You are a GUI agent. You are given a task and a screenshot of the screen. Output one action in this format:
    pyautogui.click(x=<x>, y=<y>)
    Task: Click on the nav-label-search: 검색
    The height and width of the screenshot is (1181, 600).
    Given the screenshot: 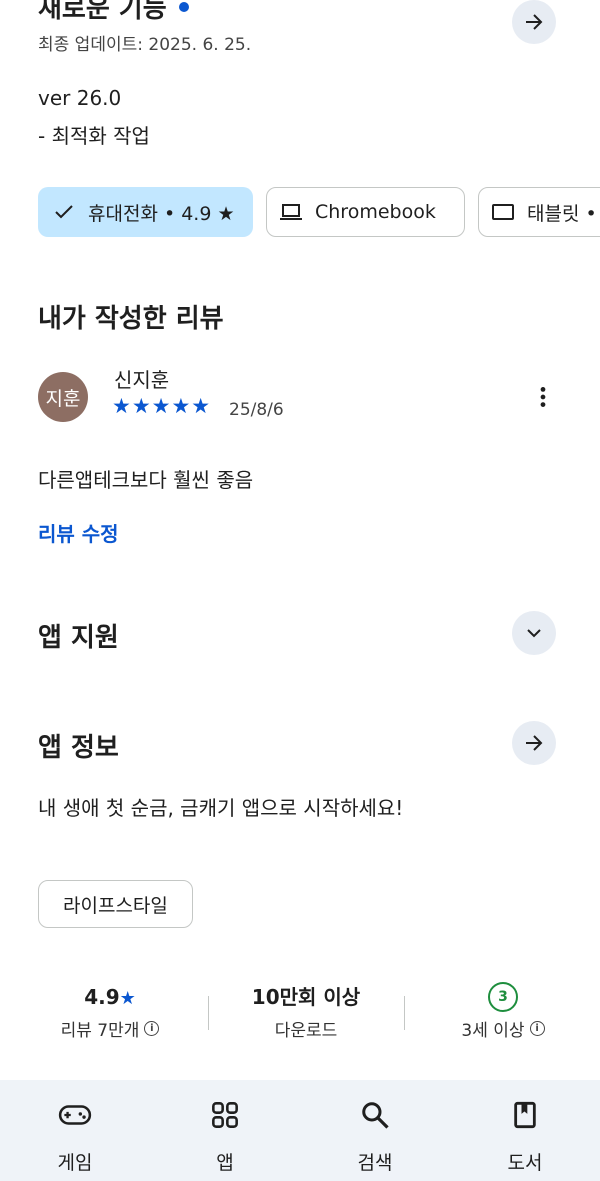 What is the action you would take?
    pyautogui.click(x=375, y=1163)
    